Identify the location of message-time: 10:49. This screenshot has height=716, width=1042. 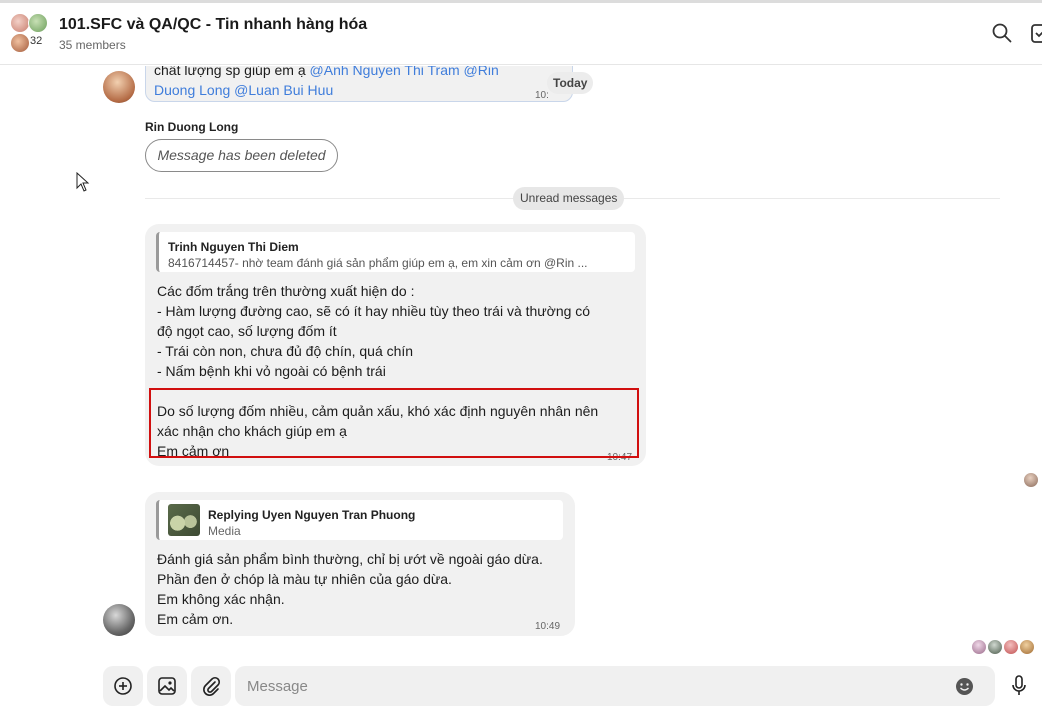
(548, 626).